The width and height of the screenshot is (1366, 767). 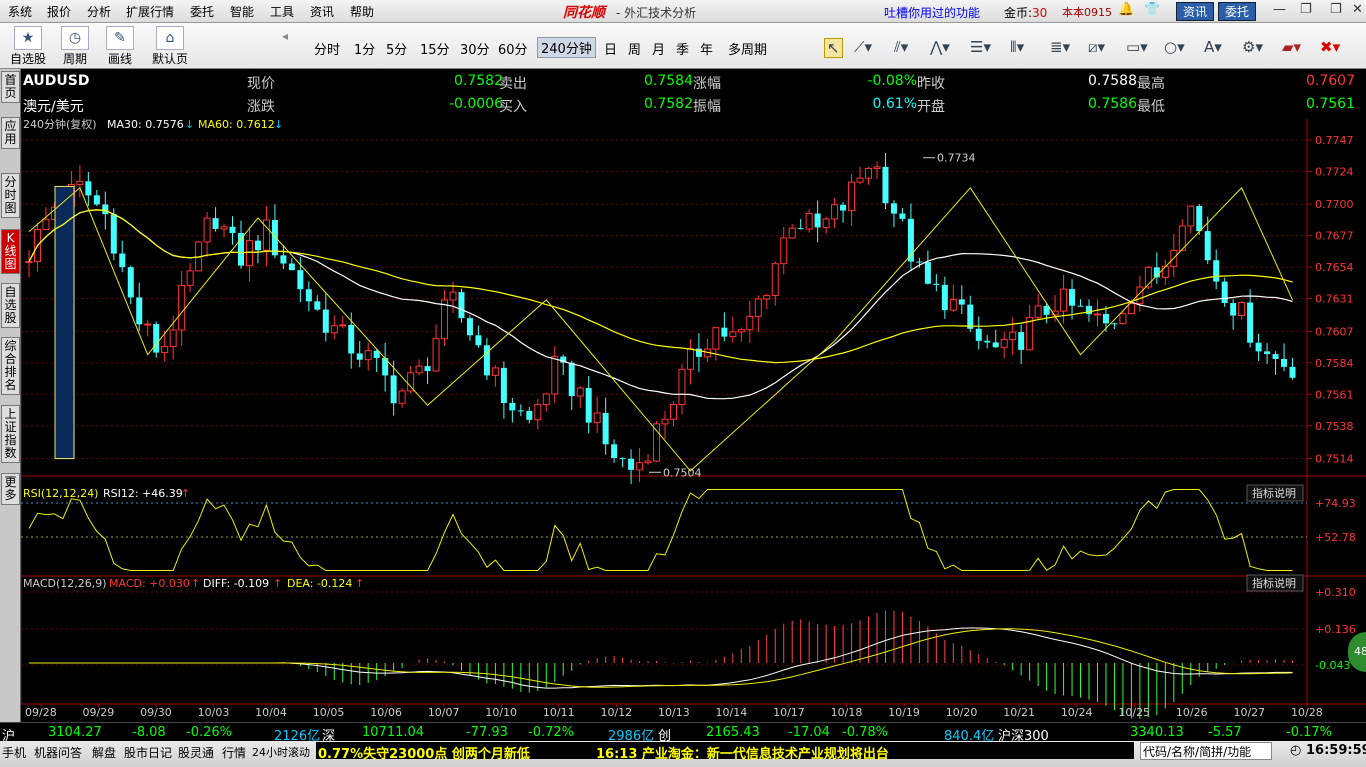 What do you see at coordinates (10, 87) in the screenshot?
I see `tab-home: 首页` at bounding box center [10, 87].